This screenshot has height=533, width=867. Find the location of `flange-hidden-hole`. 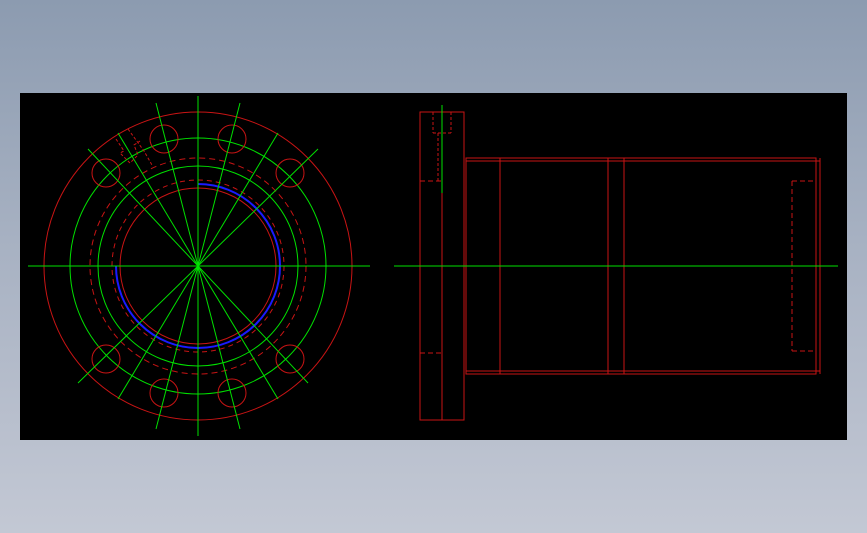

flange-hidden-hole is located at coordinates (431, 267).